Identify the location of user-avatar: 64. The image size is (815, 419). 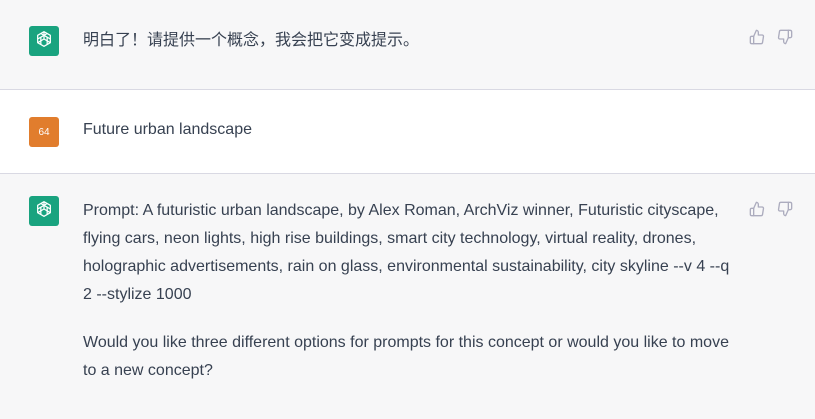
(44, 132).